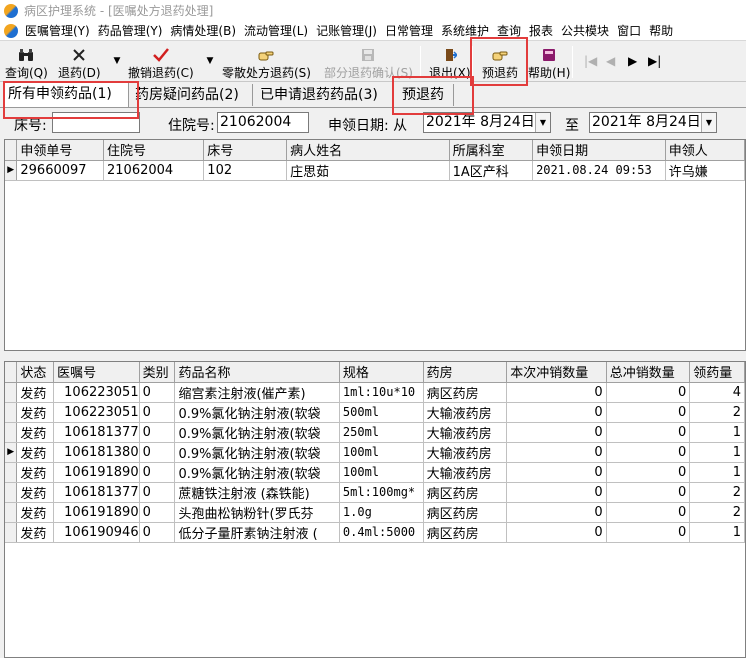  What do you see at coordinates (450, 62) in the screenshot?
I see `exit-button: 退出(X)` at bounding box center [450, 62].